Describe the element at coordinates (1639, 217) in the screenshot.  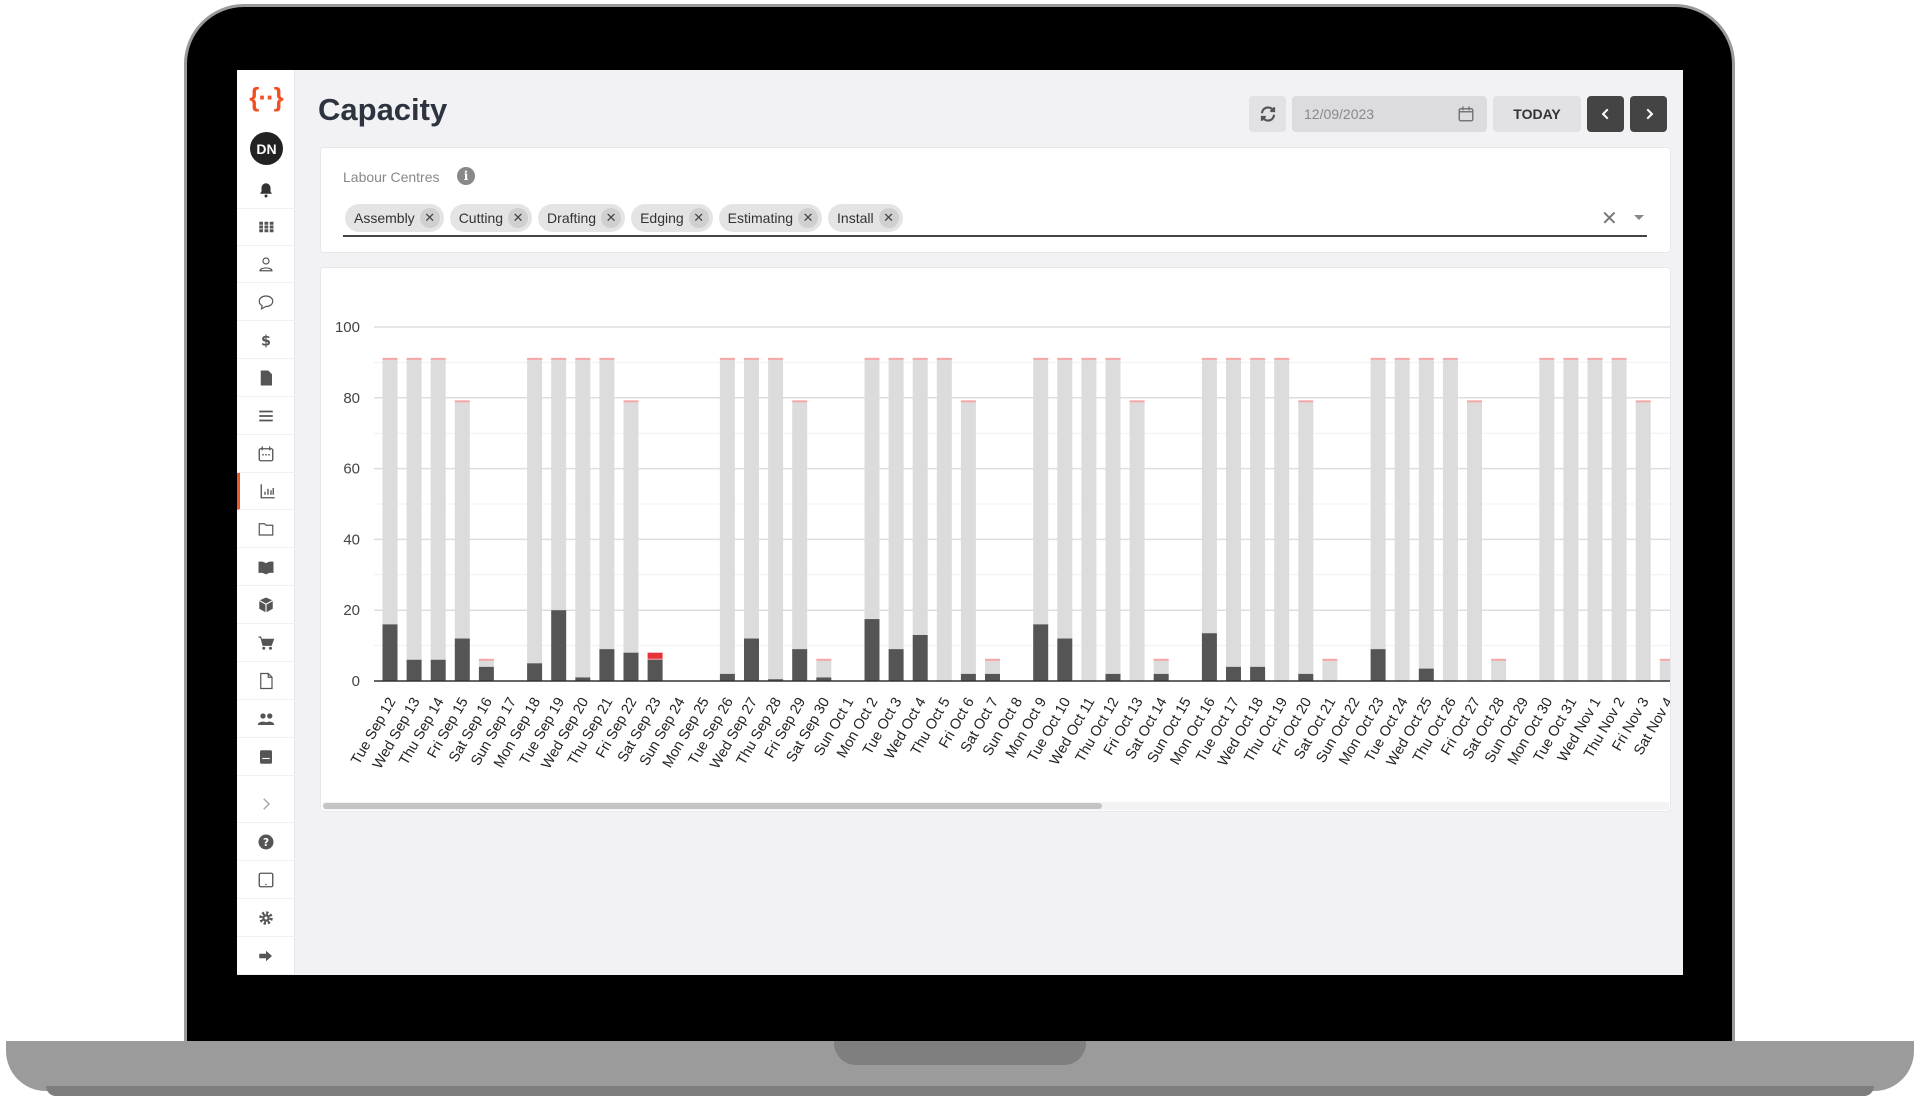
I see `dropdown-caret-icon` at that location.